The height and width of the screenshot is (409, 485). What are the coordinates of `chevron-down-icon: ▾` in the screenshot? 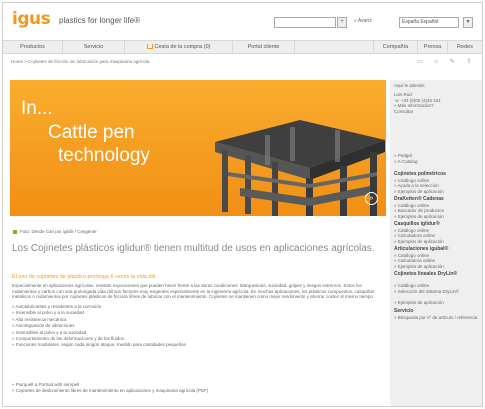 It's located at (468, 22).